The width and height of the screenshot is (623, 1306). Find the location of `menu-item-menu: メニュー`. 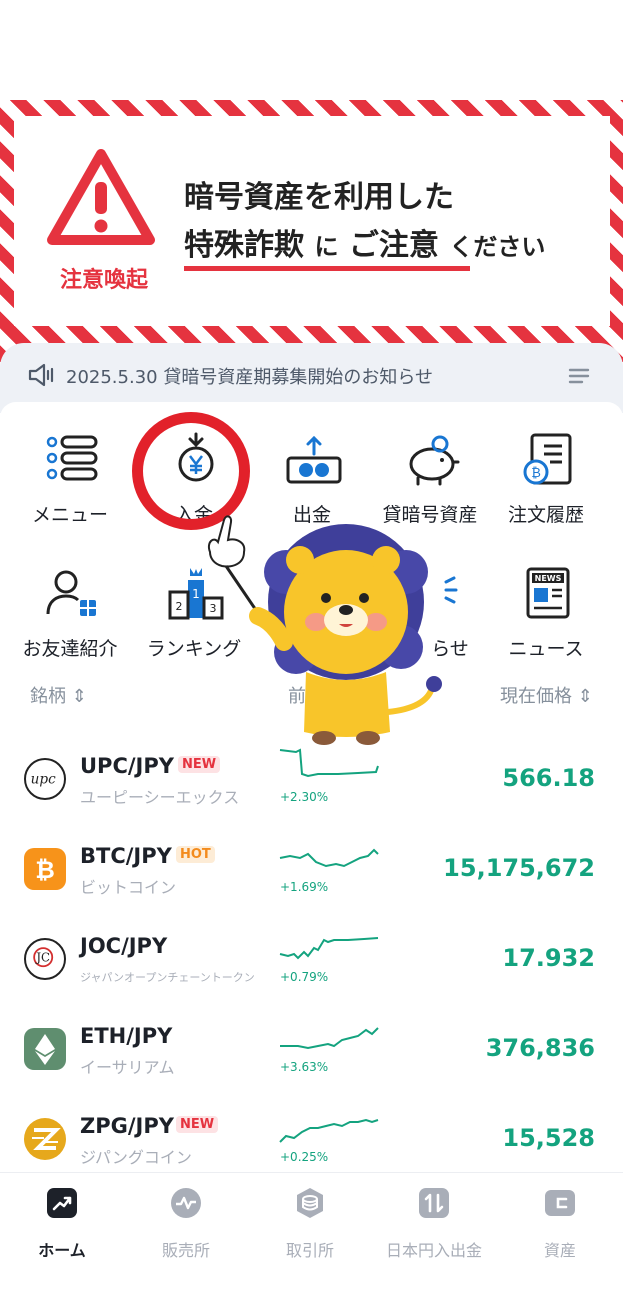

menu-item-menu: メニュー is located at coordinates (70, 469).